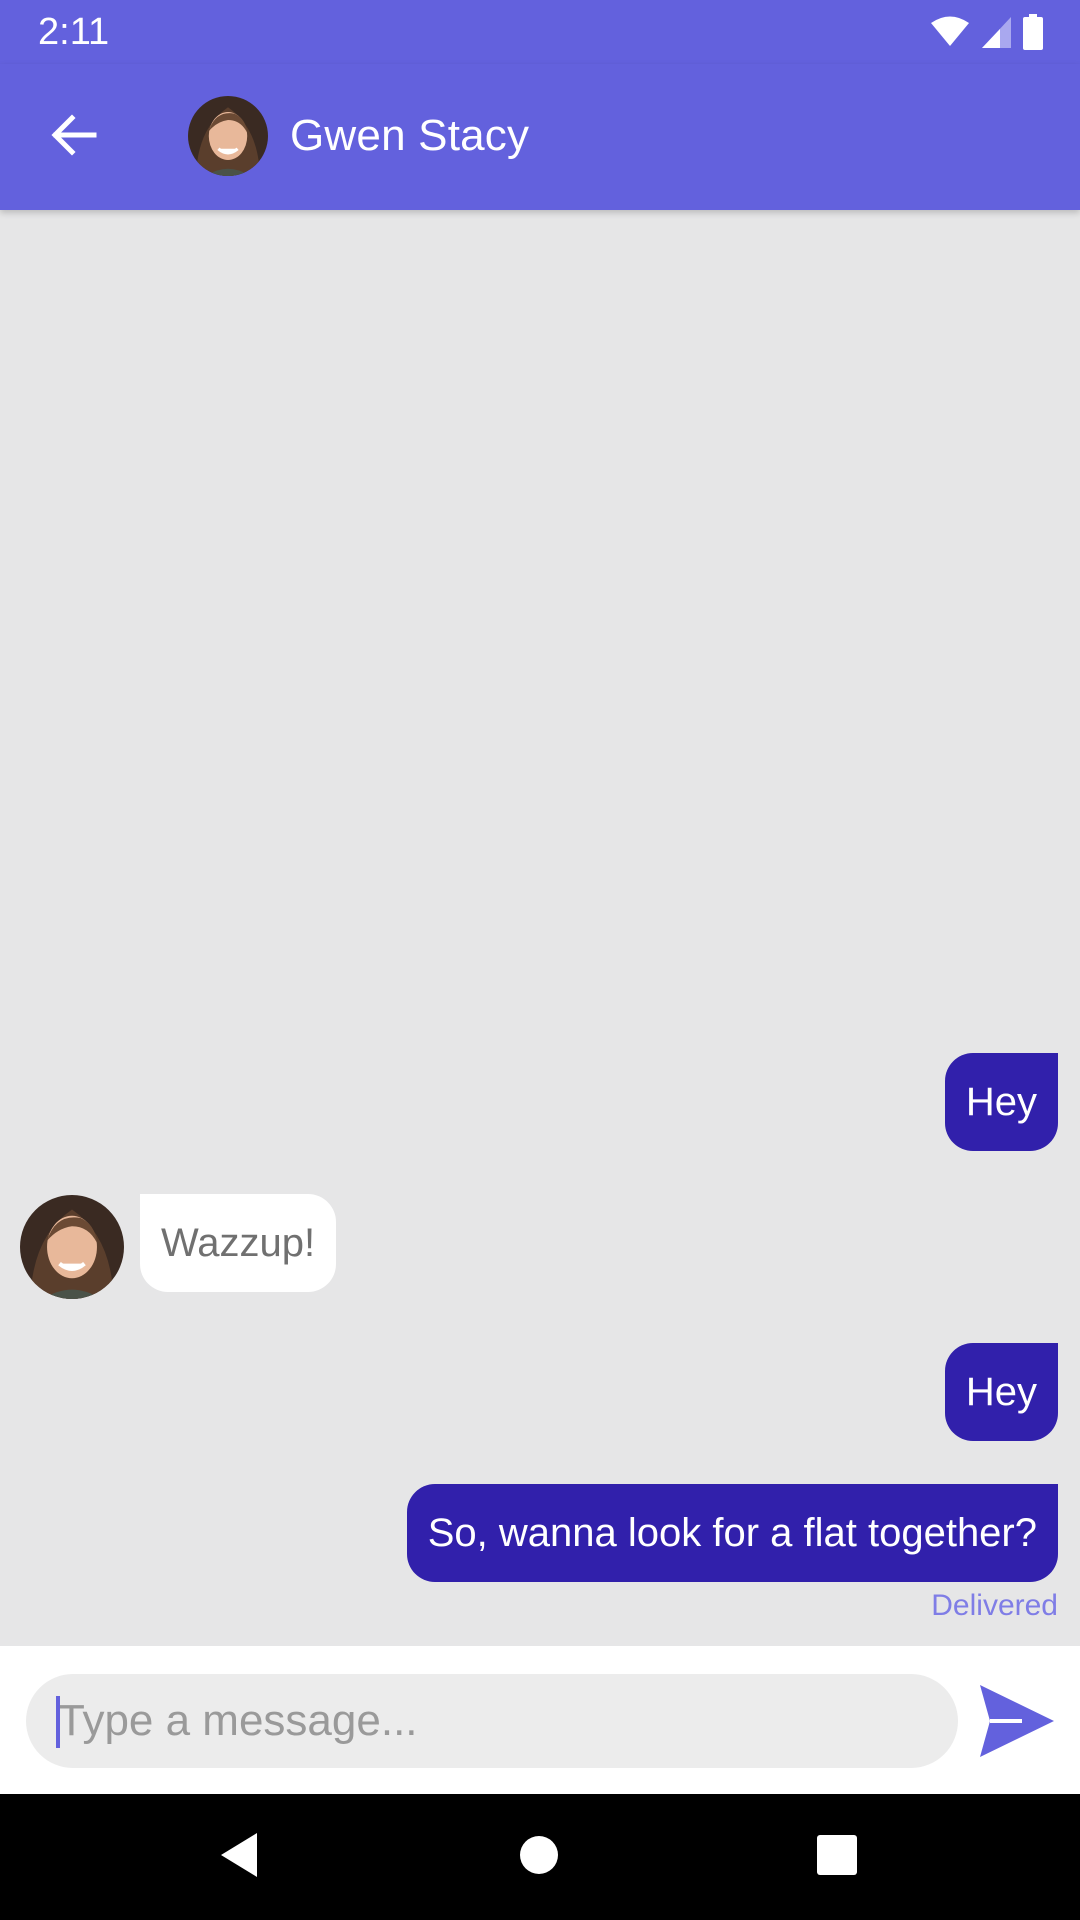 The width and height of the screenshot is (1080, 1920). I want to click on status-icons, so click(987, 32).